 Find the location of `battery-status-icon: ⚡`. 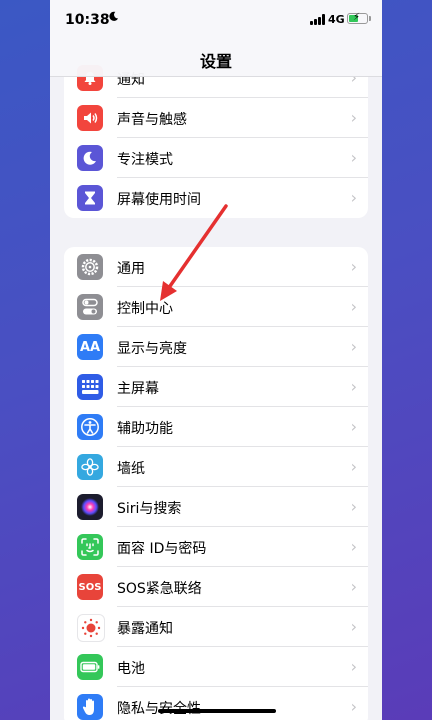

battery-status-icon: ⚡ is located at coordinates (357, 18).